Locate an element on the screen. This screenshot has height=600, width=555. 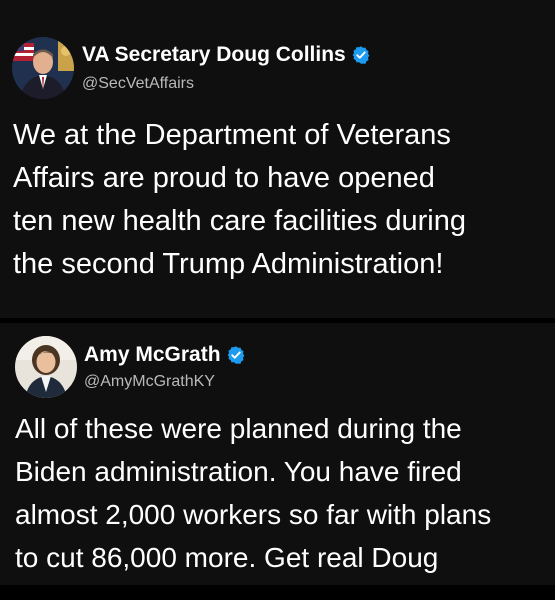
avatar-amy-mcgrath is located at coordinates (46, 367).